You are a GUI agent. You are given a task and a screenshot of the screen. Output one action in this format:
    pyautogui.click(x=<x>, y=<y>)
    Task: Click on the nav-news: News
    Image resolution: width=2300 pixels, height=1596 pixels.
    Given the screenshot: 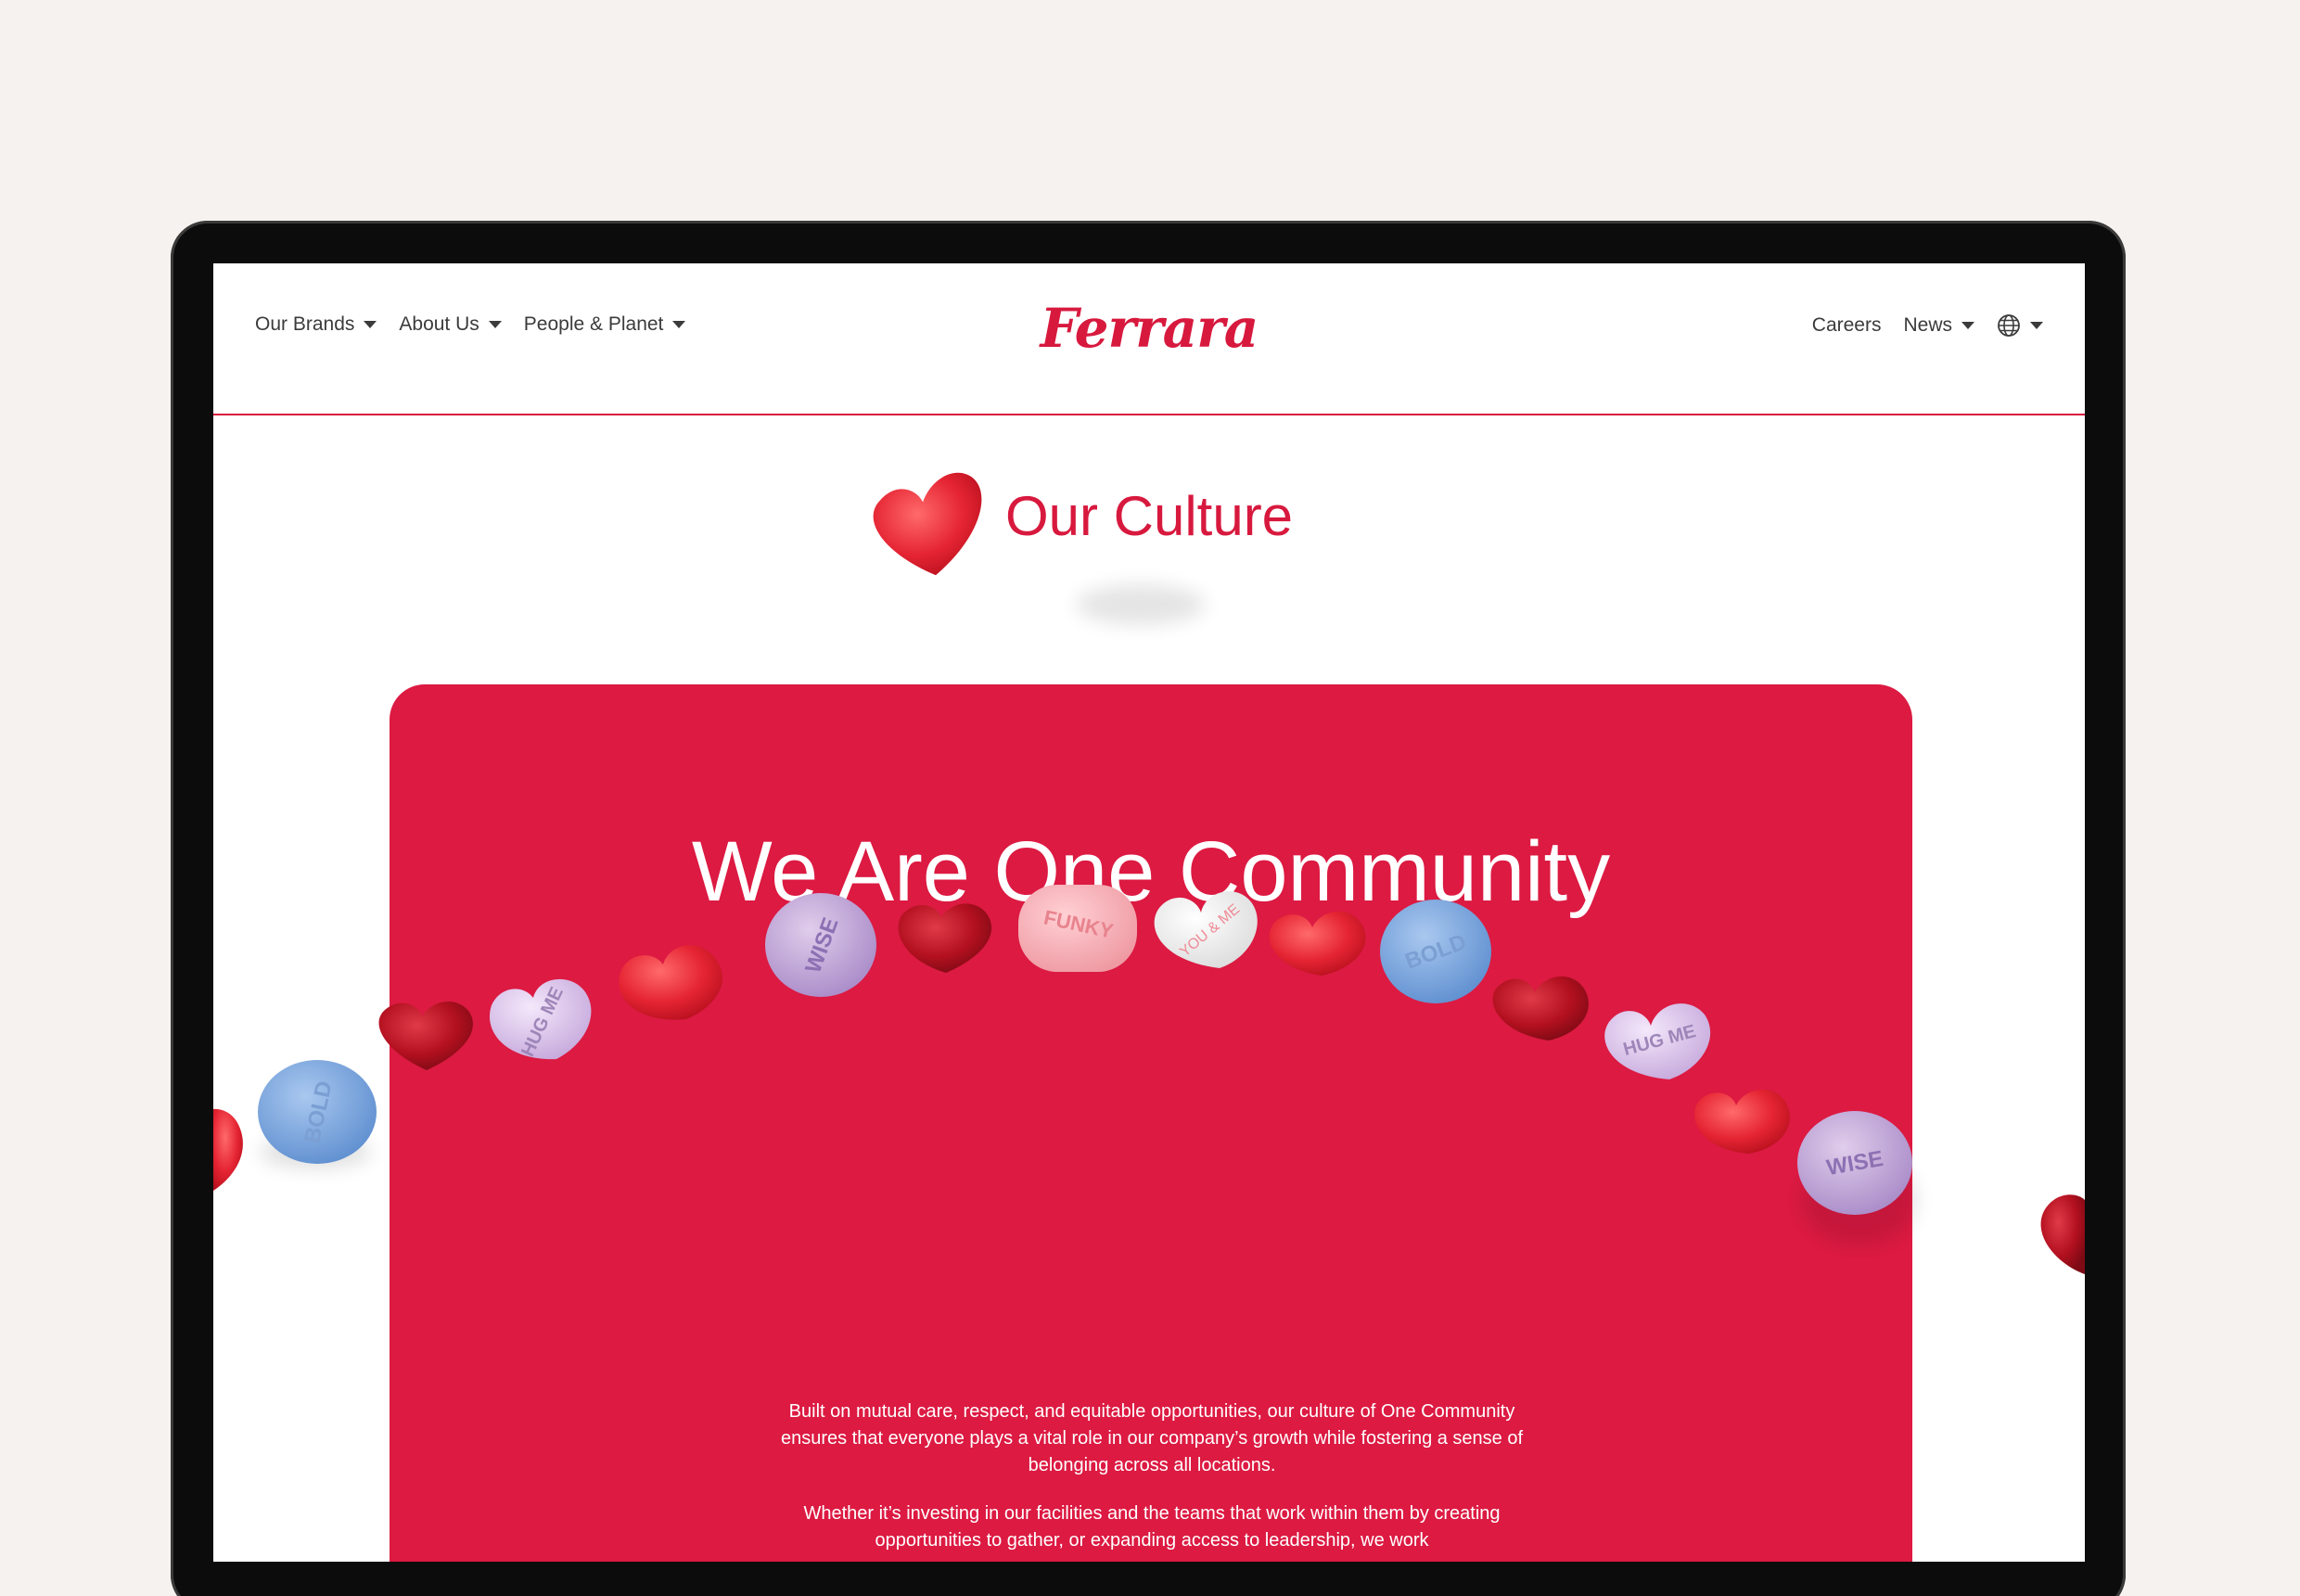 What is the action you would take?
    pyautogui.click(x=1938, y=326)
    